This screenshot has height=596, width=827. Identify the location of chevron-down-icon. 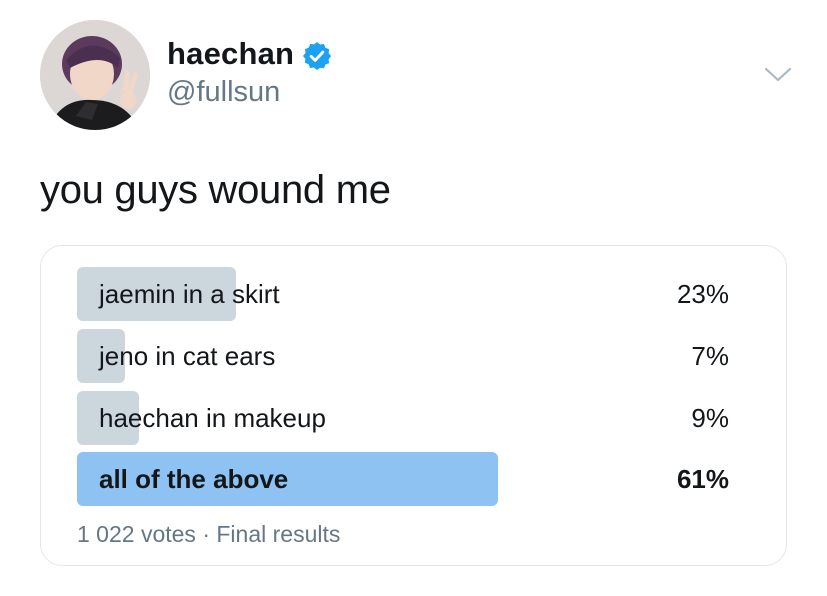
(778, 75).